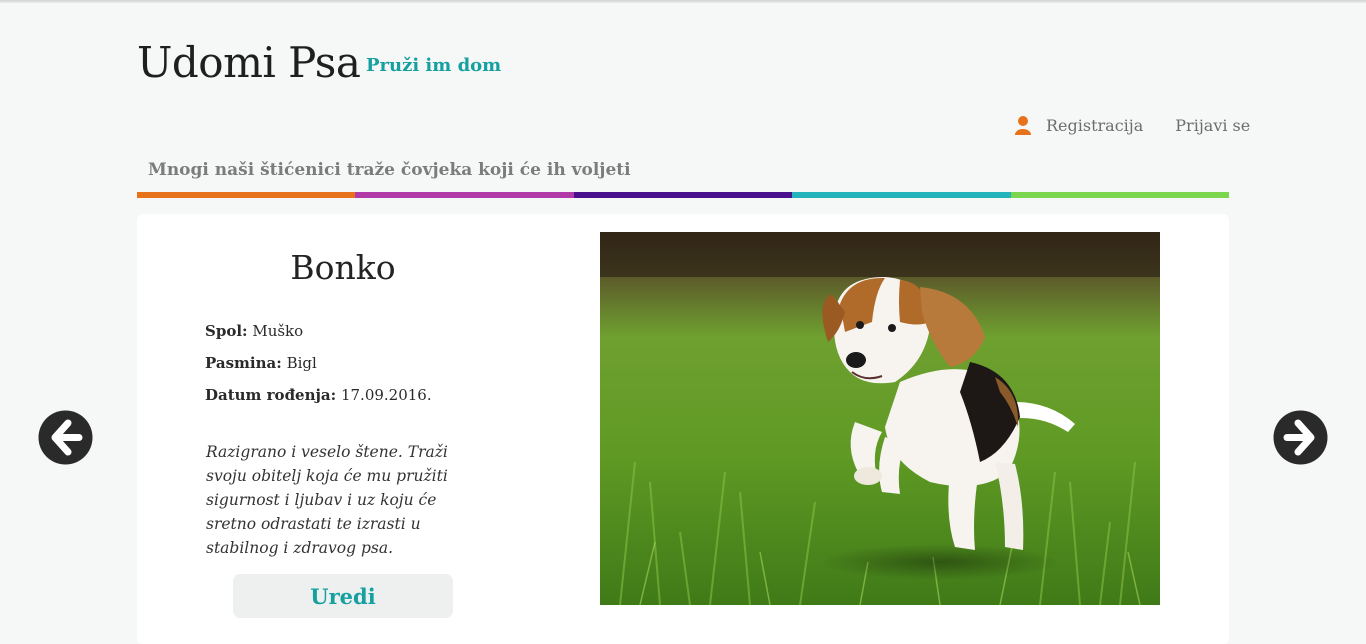 The width and height of the screenshot is (1366, 644). Describe the element at coordinates (1212, 125) in the screenshot. I see `login-link: Prijavi se` at that location.